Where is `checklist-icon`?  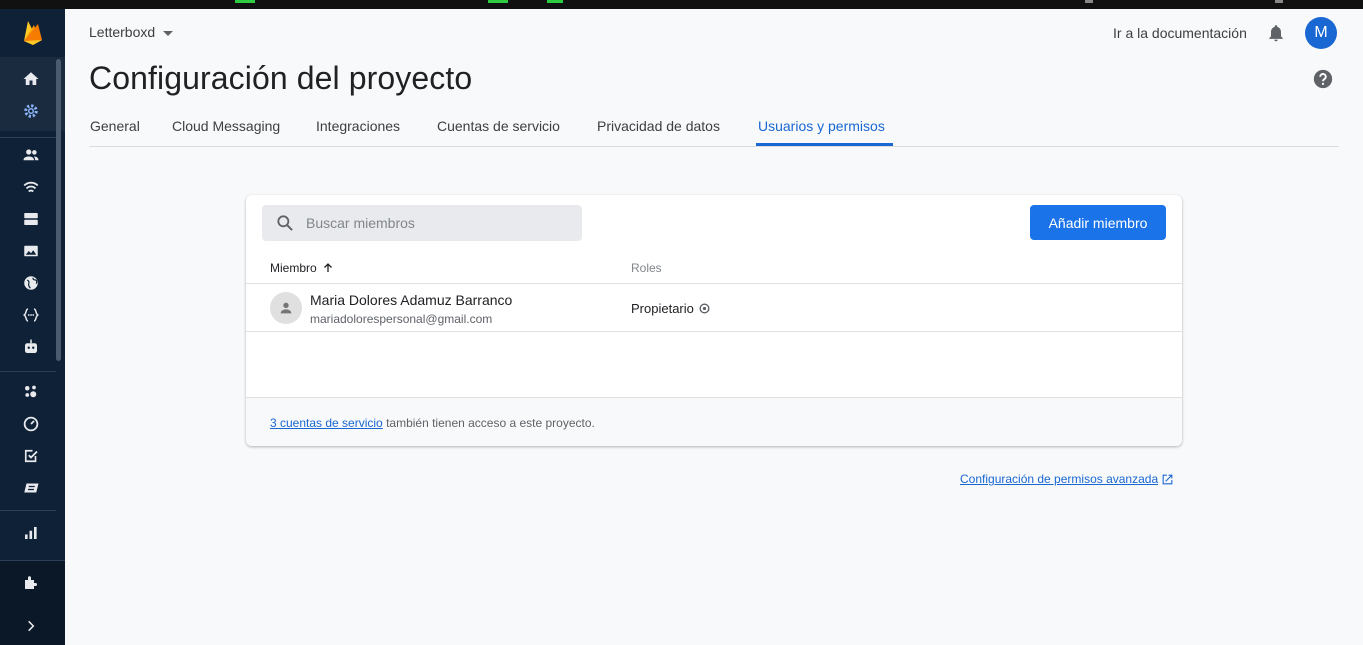 checklist-icon is located at coordinates (31, 456).